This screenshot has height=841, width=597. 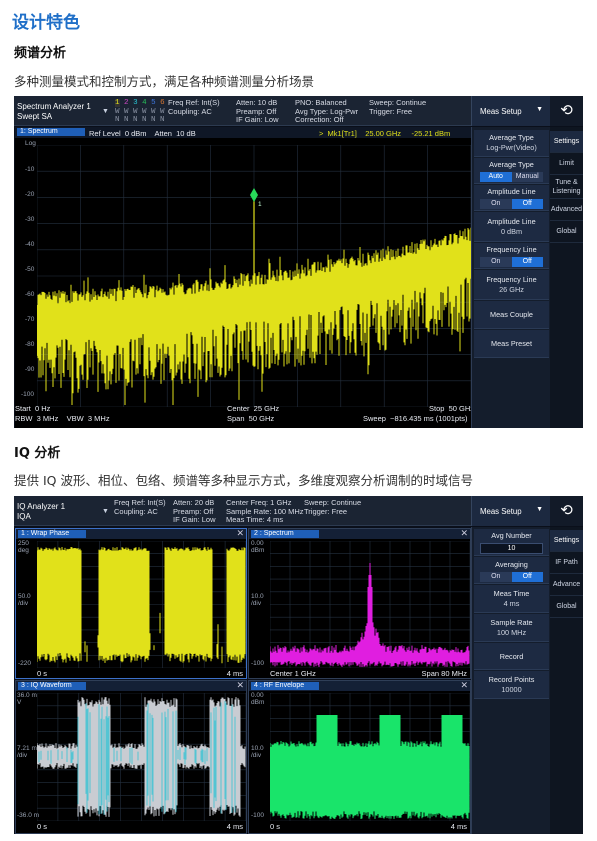 What do you see at coordinates (511, 256) in the screenshot?
I see `freq-line-toggle-button: Frequency Line On Off` at bounding box center [511, 256].